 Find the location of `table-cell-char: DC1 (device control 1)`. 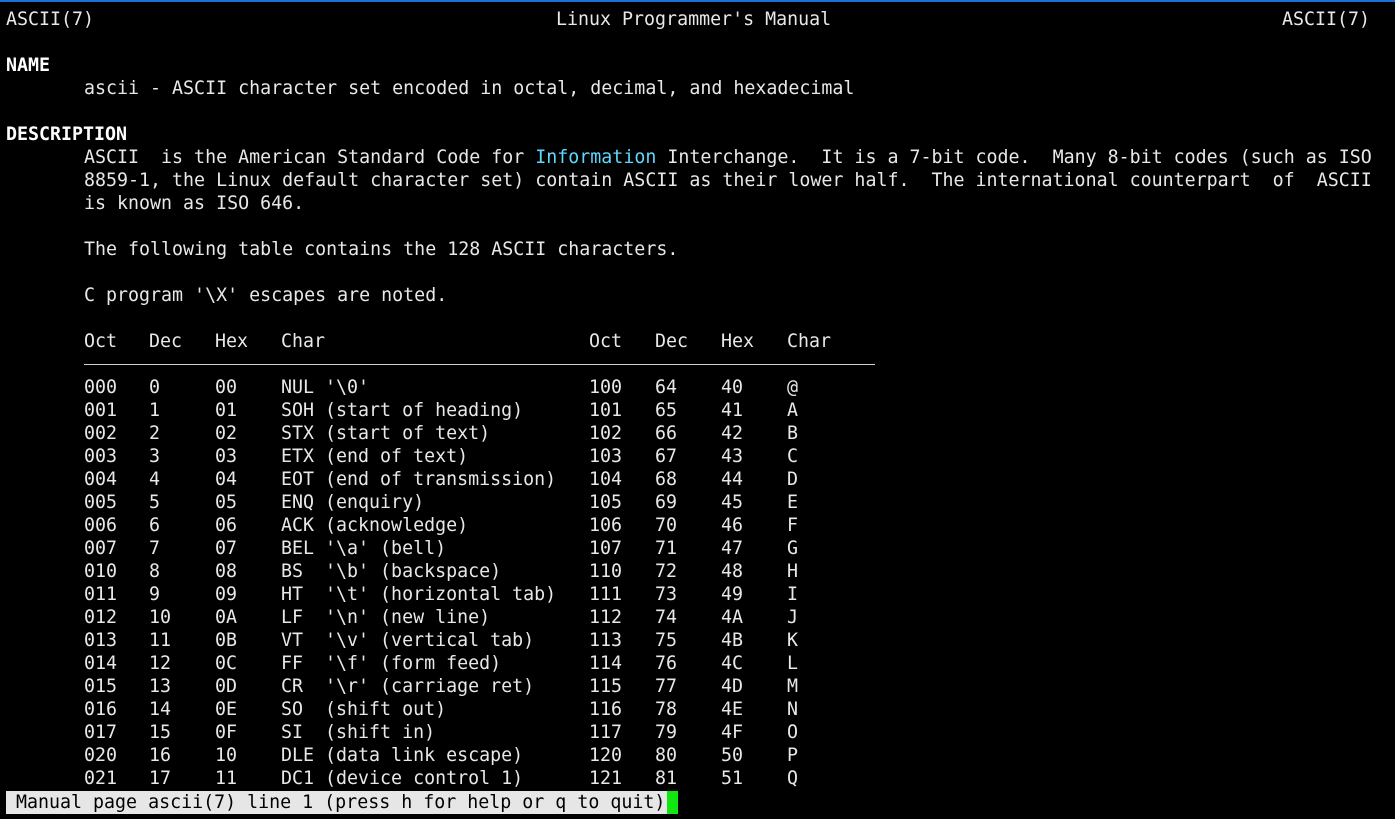

table-cell-char: DC1 (device control 1) is located at coordinates (402, 778).